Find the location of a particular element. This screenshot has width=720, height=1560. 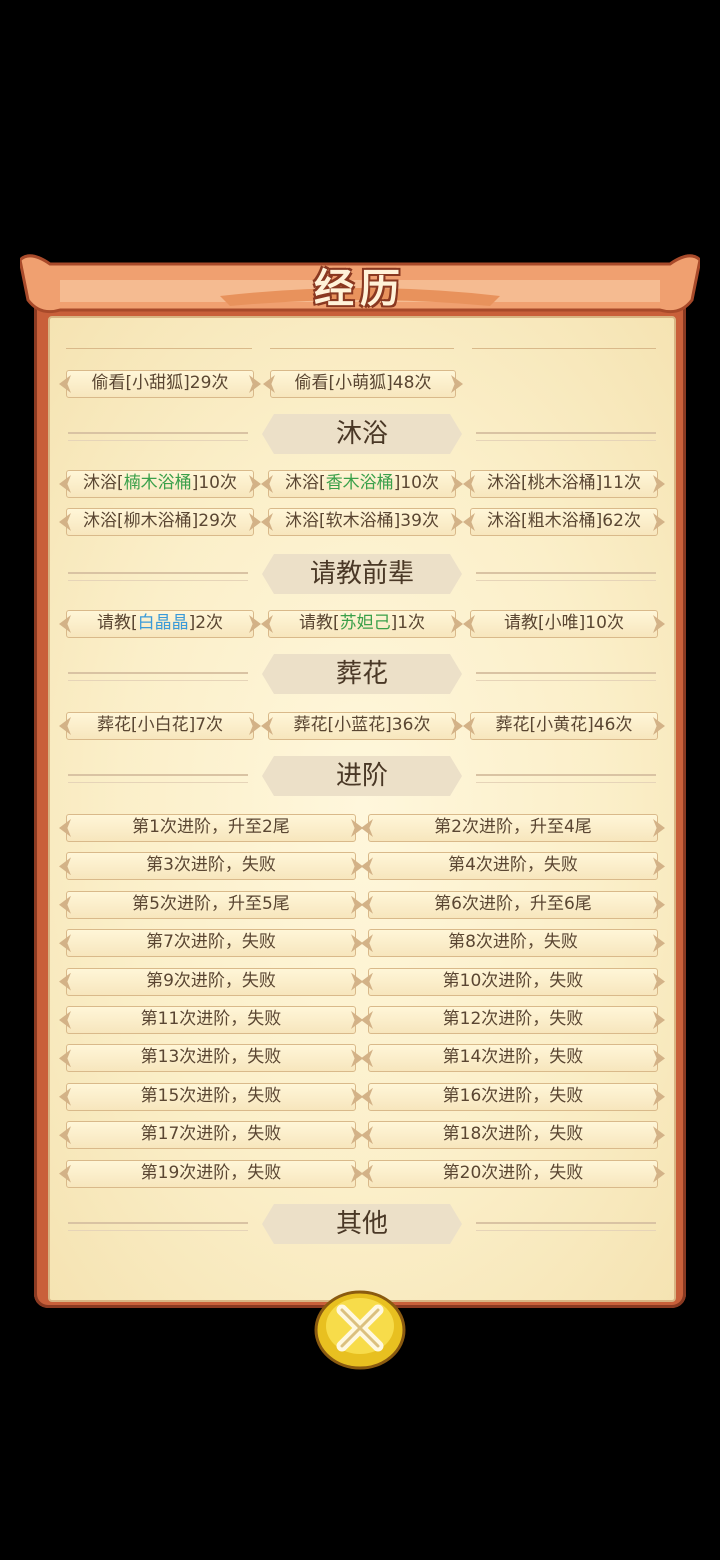

bath-item: 沐浴[柳木浴桶]29次 is located at coordinates (160, 522).